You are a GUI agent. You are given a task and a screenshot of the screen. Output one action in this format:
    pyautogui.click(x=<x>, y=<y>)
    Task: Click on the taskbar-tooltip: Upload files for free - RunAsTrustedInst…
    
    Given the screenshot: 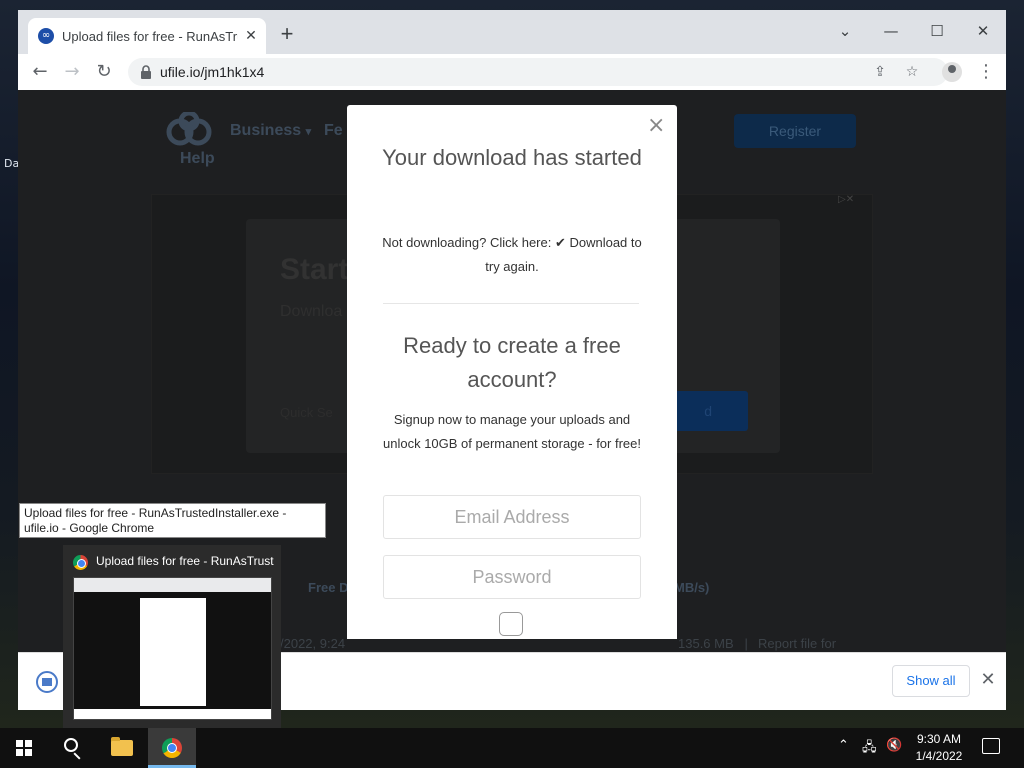 What is the action you would take?
    pyautogui.click(x=172, y=520)
    